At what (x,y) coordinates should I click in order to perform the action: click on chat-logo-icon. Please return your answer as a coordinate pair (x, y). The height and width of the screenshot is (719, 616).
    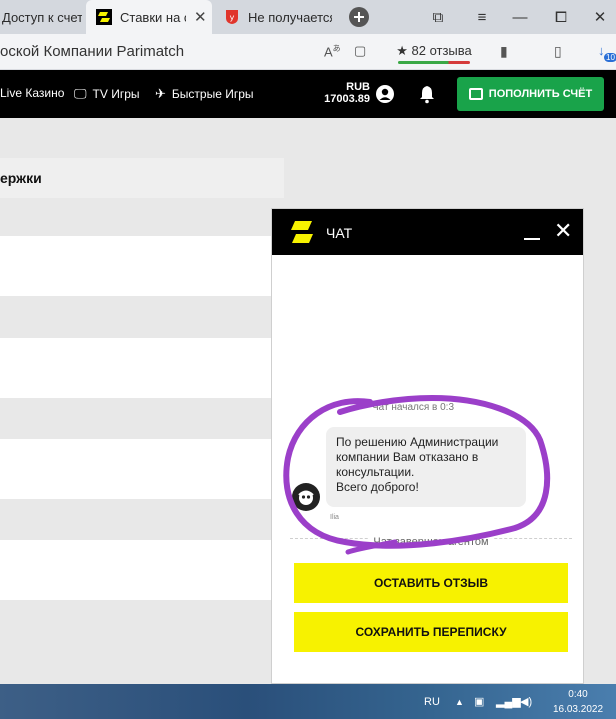
    Looking at the image, I should click on (302, 234).